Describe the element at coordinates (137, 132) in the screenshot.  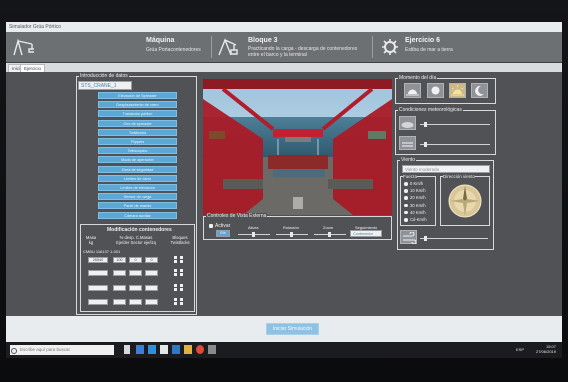
I see `config-button: Twistlocks` at that location.